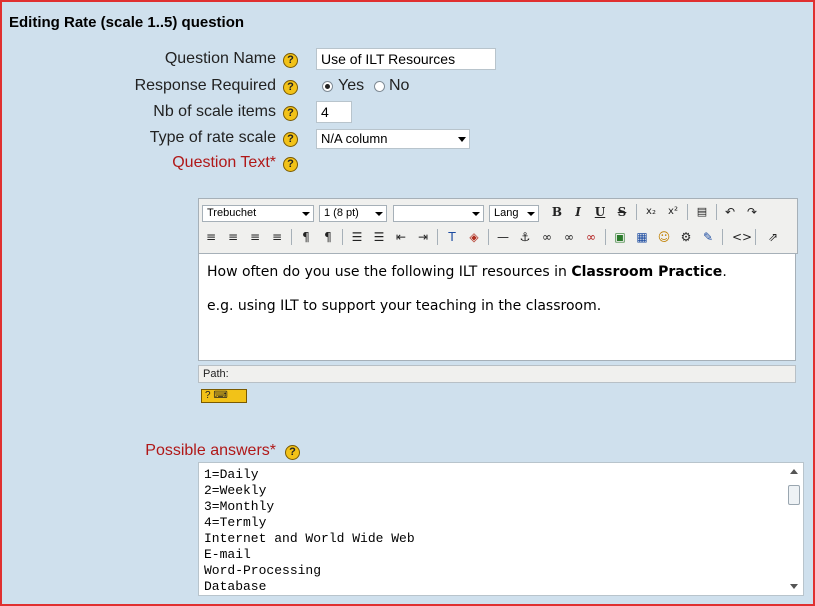  I want to click on answer-line: Word-Processing, so click(263, 570).